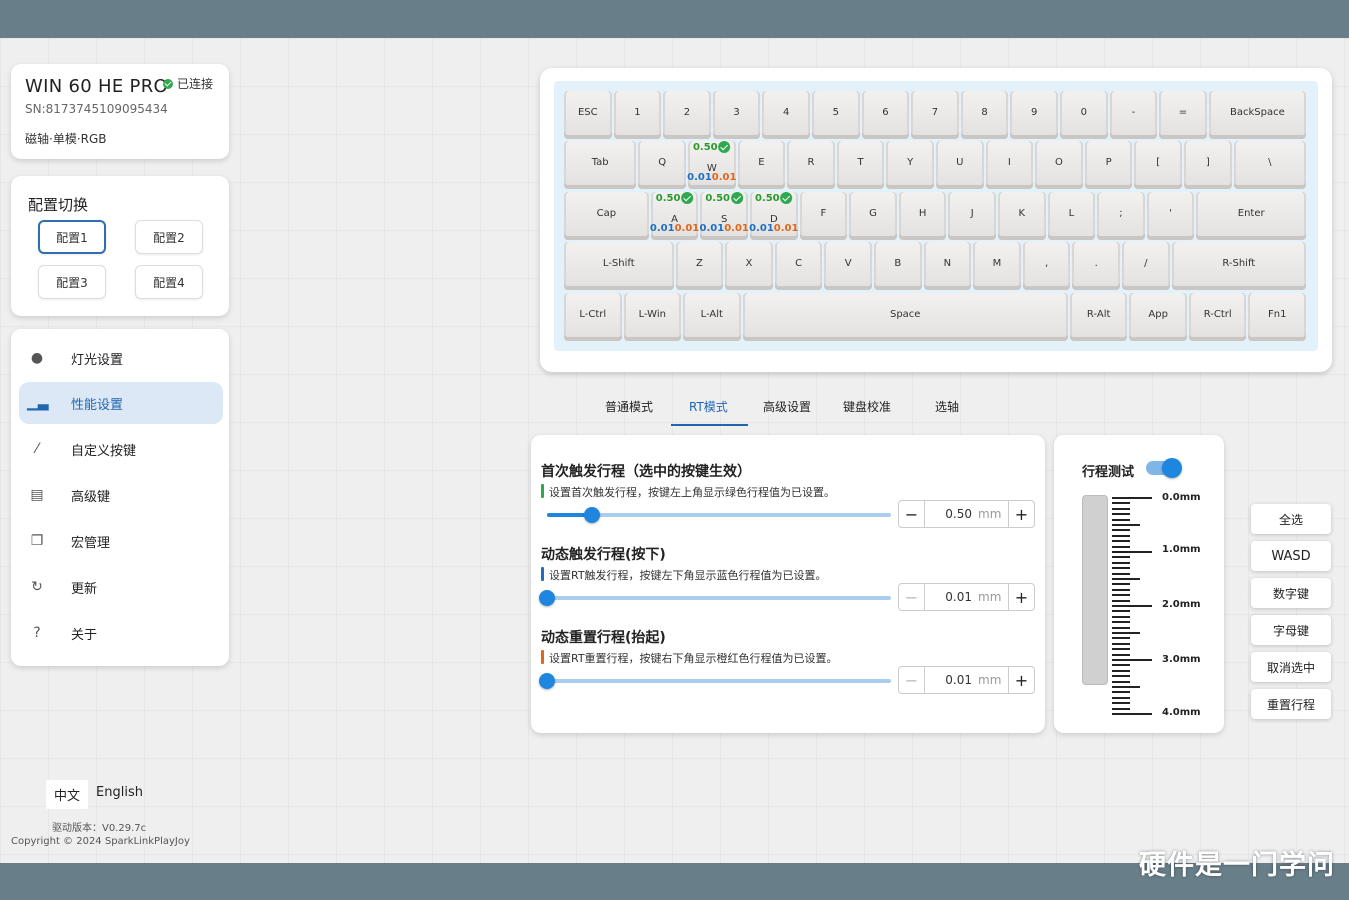 The height and width of the screenshot is (900, 1349). Describe the element at coordinates (1009, 165) in the screenshot. I see `key-i: I` at that location.